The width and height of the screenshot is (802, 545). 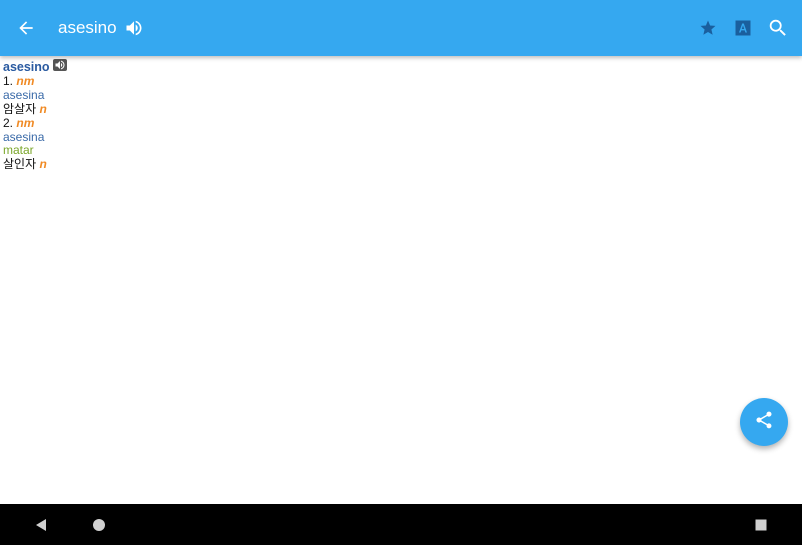 I want to click on star-icon, so click(x=708, y=28).